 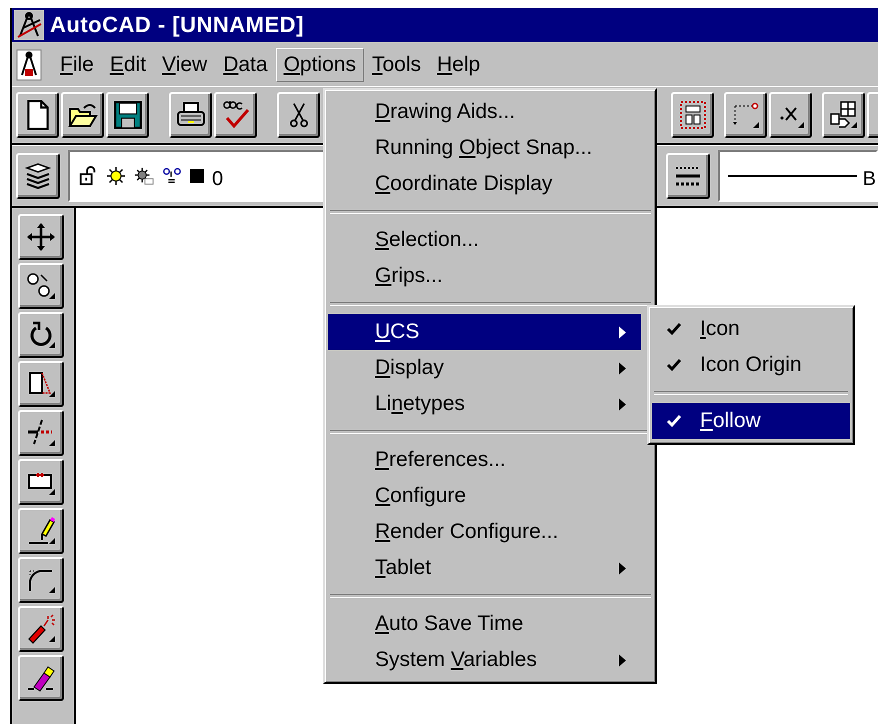 I want to click on lock-icon, so click(x=88, y=176).